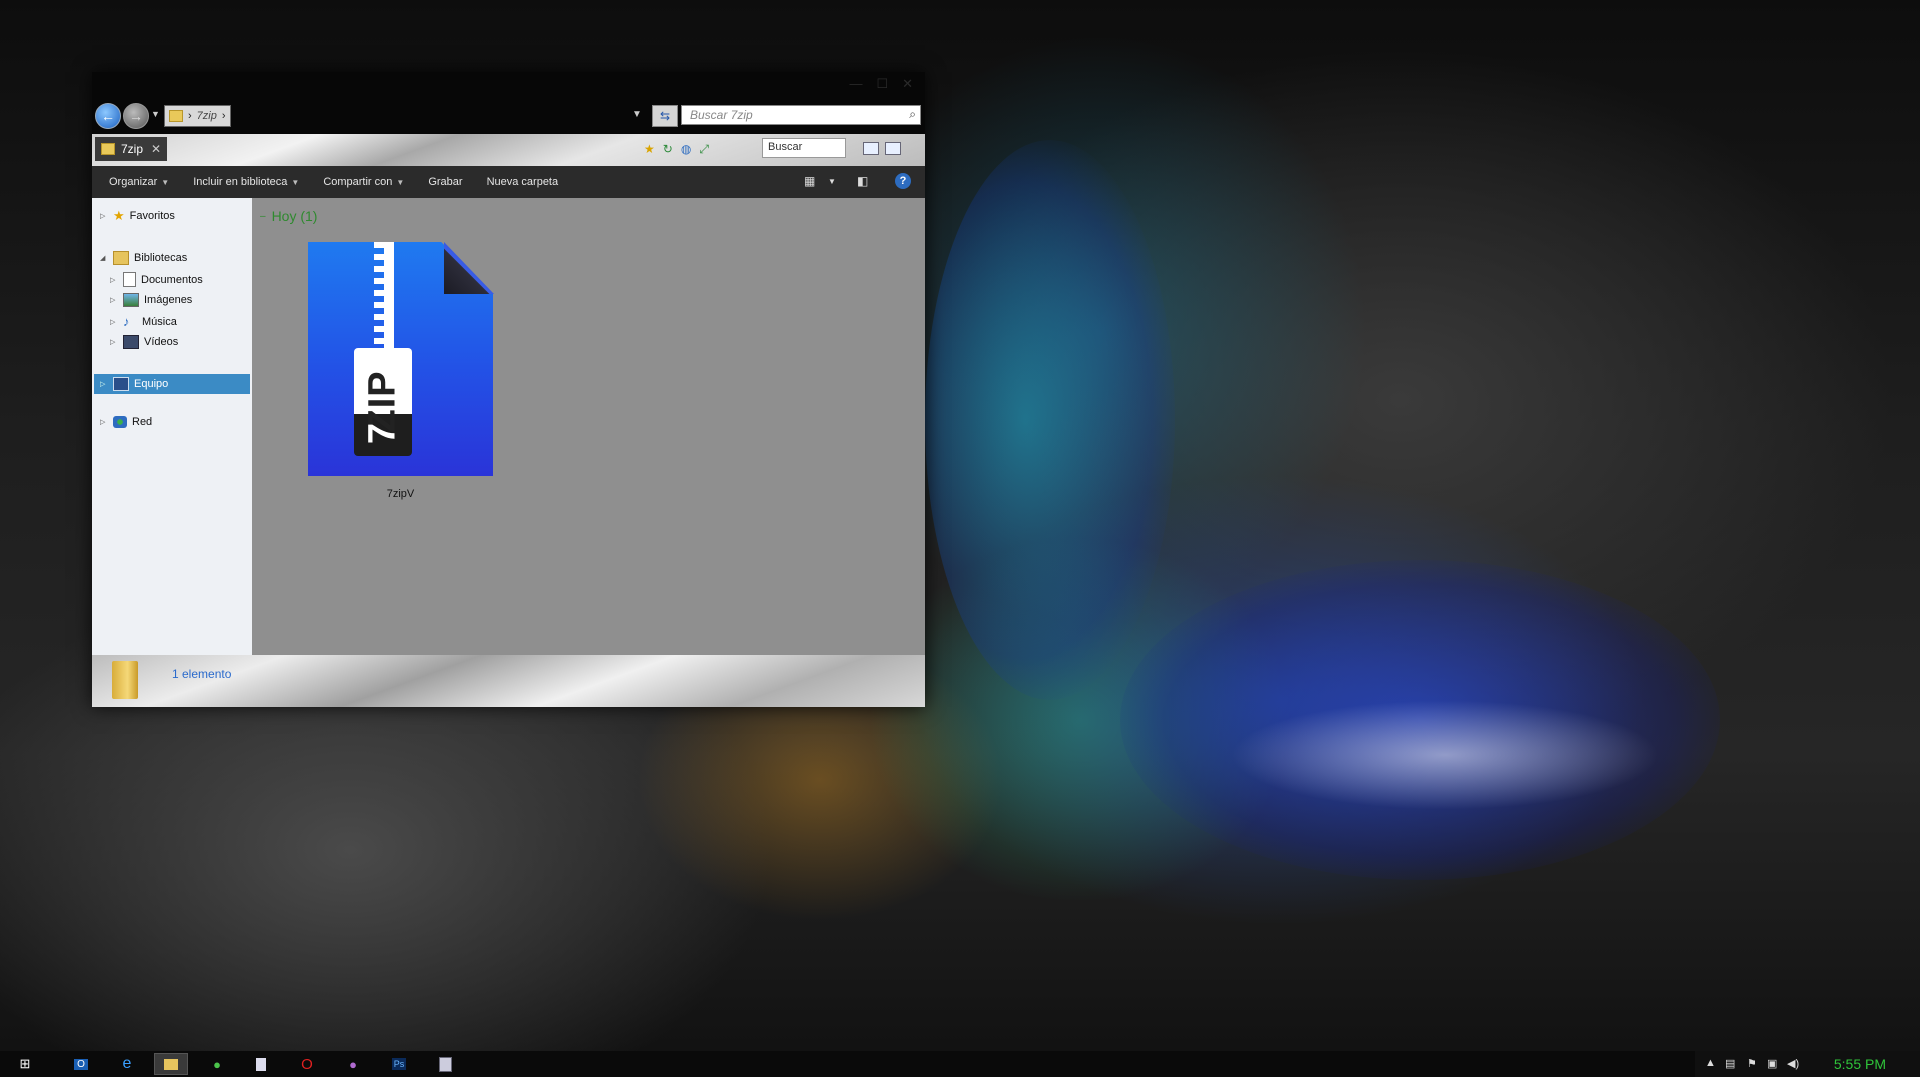  Describe the element at coordinates (156, 149) in the screenshot. I see `close-tab-icon: ✕` at that location.